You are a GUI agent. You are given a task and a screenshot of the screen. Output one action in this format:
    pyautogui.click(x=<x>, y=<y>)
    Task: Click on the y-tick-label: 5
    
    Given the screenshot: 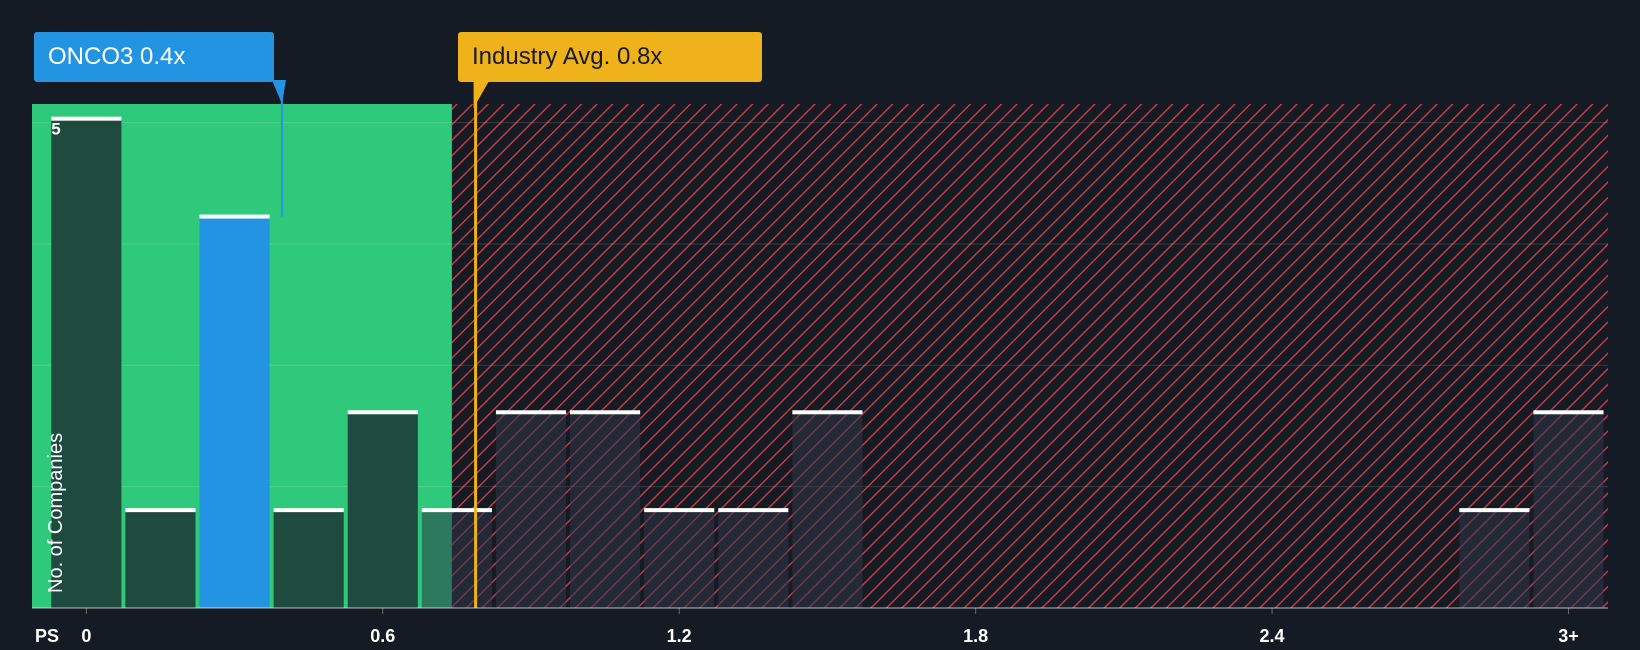 What is the action you would take?
    pyautogui.click(x=55, y=129)
    